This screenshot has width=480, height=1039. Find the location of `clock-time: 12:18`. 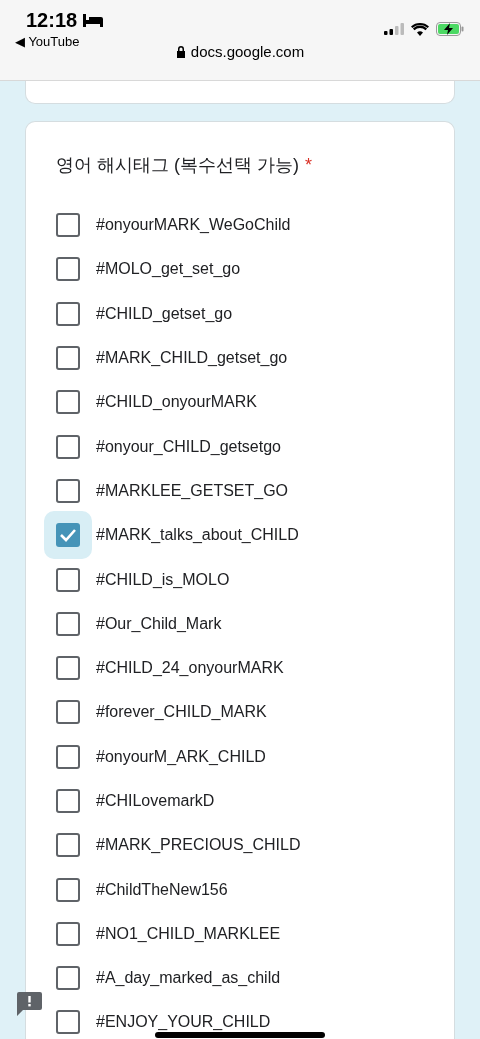

clock-time: 12:18 is located at coordinates (52, 20).